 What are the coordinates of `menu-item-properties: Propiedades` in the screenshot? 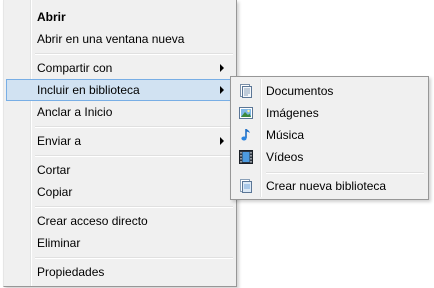 It's located at (120, 272).